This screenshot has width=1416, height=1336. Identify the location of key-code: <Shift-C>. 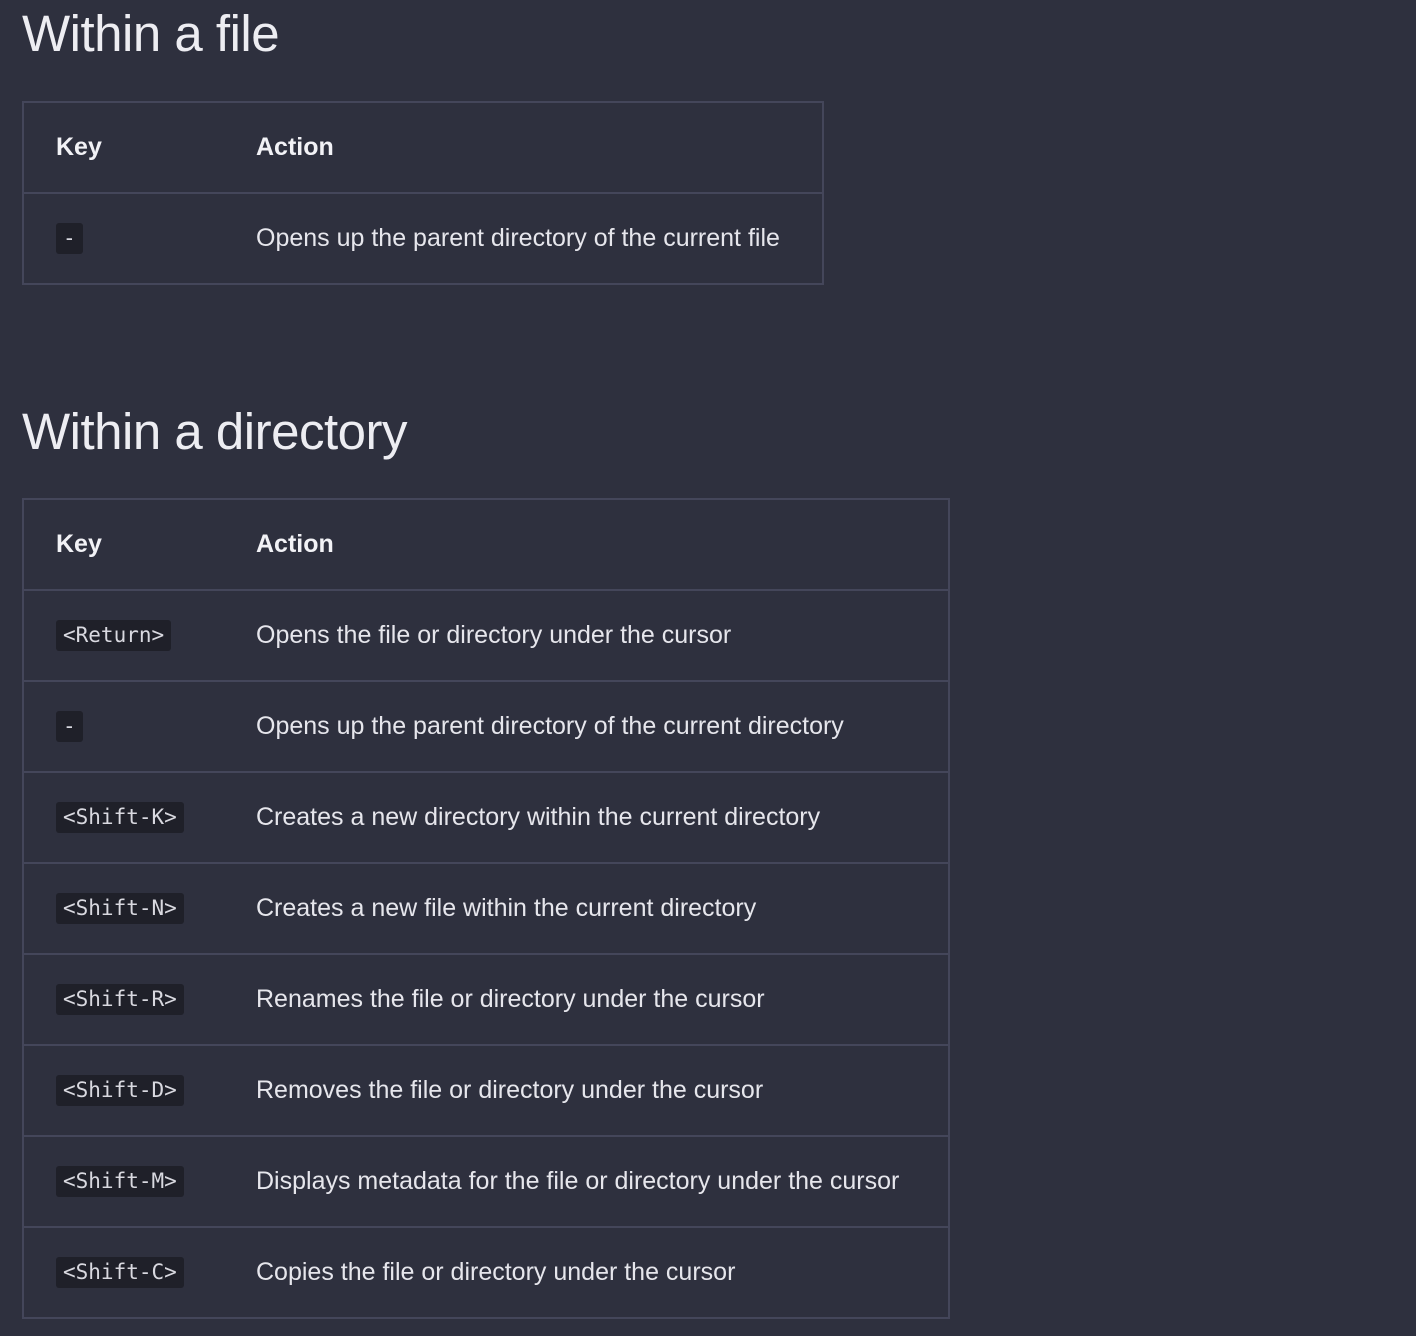
(120, 1272).